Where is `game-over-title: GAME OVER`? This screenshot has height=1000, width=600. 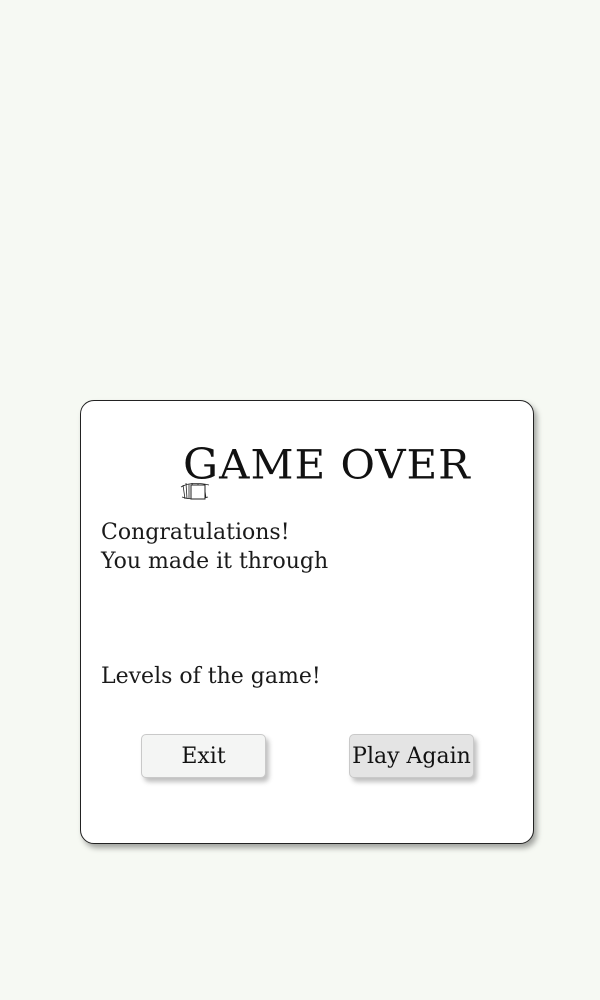 game-over-title: GAME OVER is located at coordinates (323, 472).